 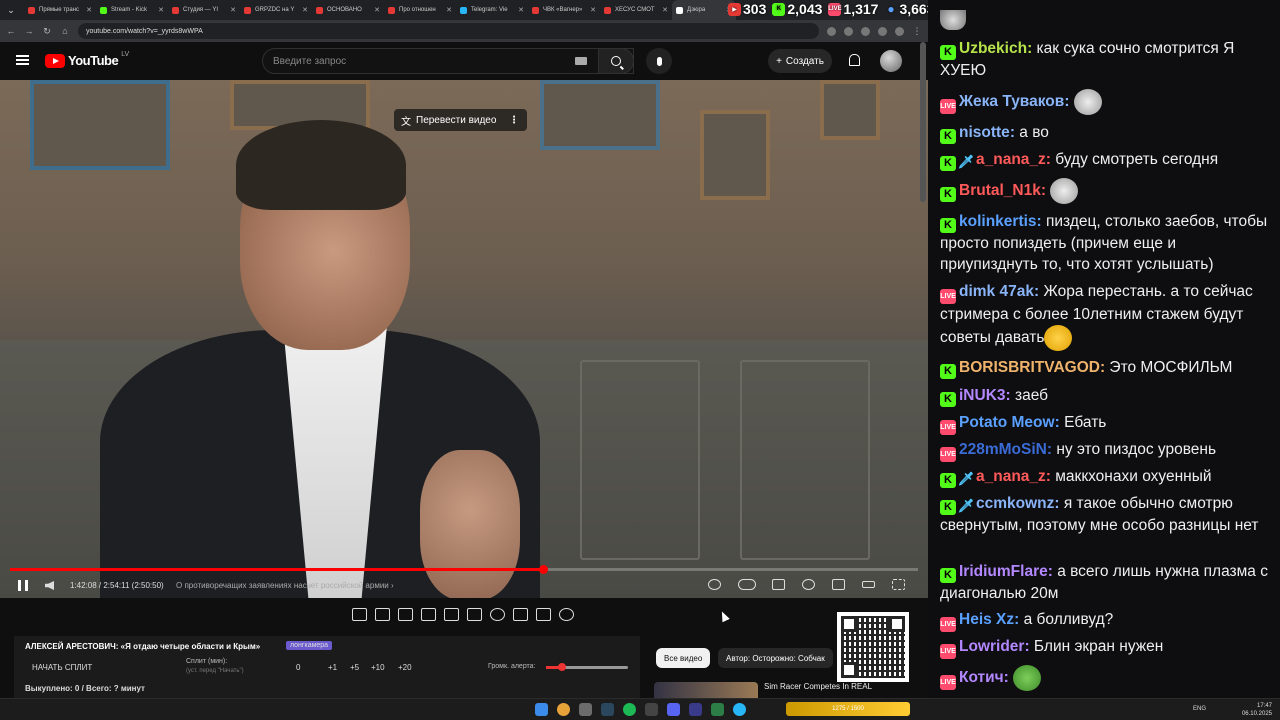 What do you see at coordinates (405, 667) in the screenshot?
I see `increment-20-button: +20` at bounding box center [405, 667].